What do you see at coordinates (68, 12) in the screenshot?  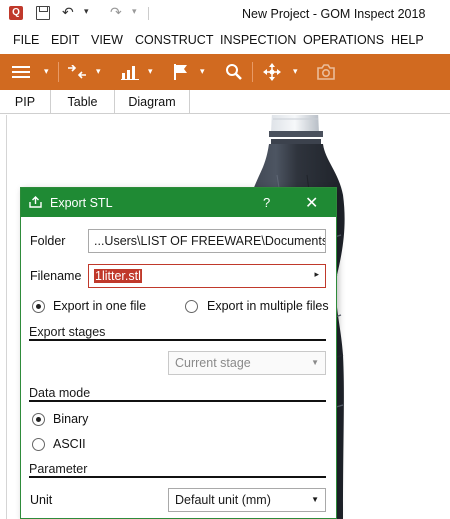 I see `undo-icon: ↶` at bounding box center [68, 12].